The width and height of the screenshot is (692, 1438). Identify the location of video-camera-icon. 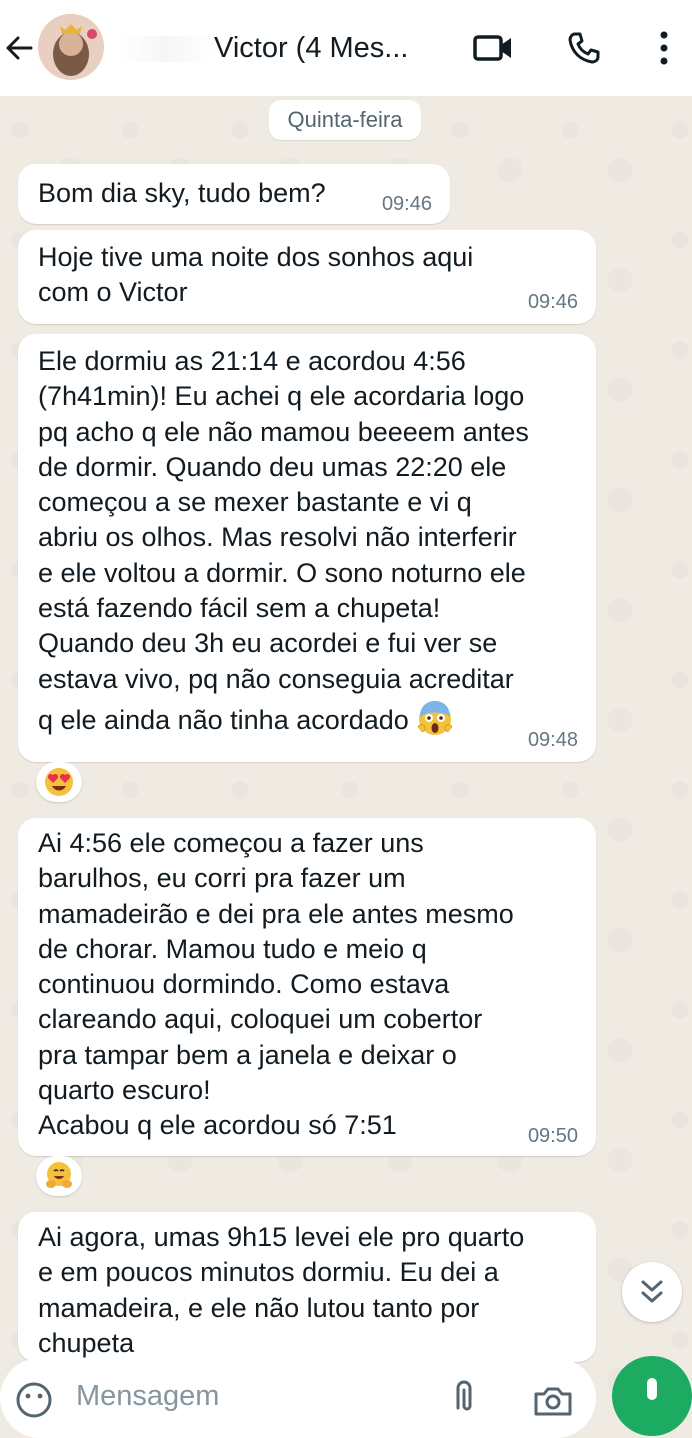
(492, 48).